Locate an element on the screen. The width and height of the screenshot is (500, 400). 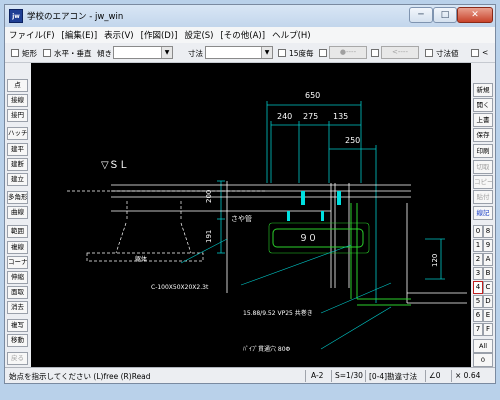
lt-label: < is located at coordinates (485, 52).